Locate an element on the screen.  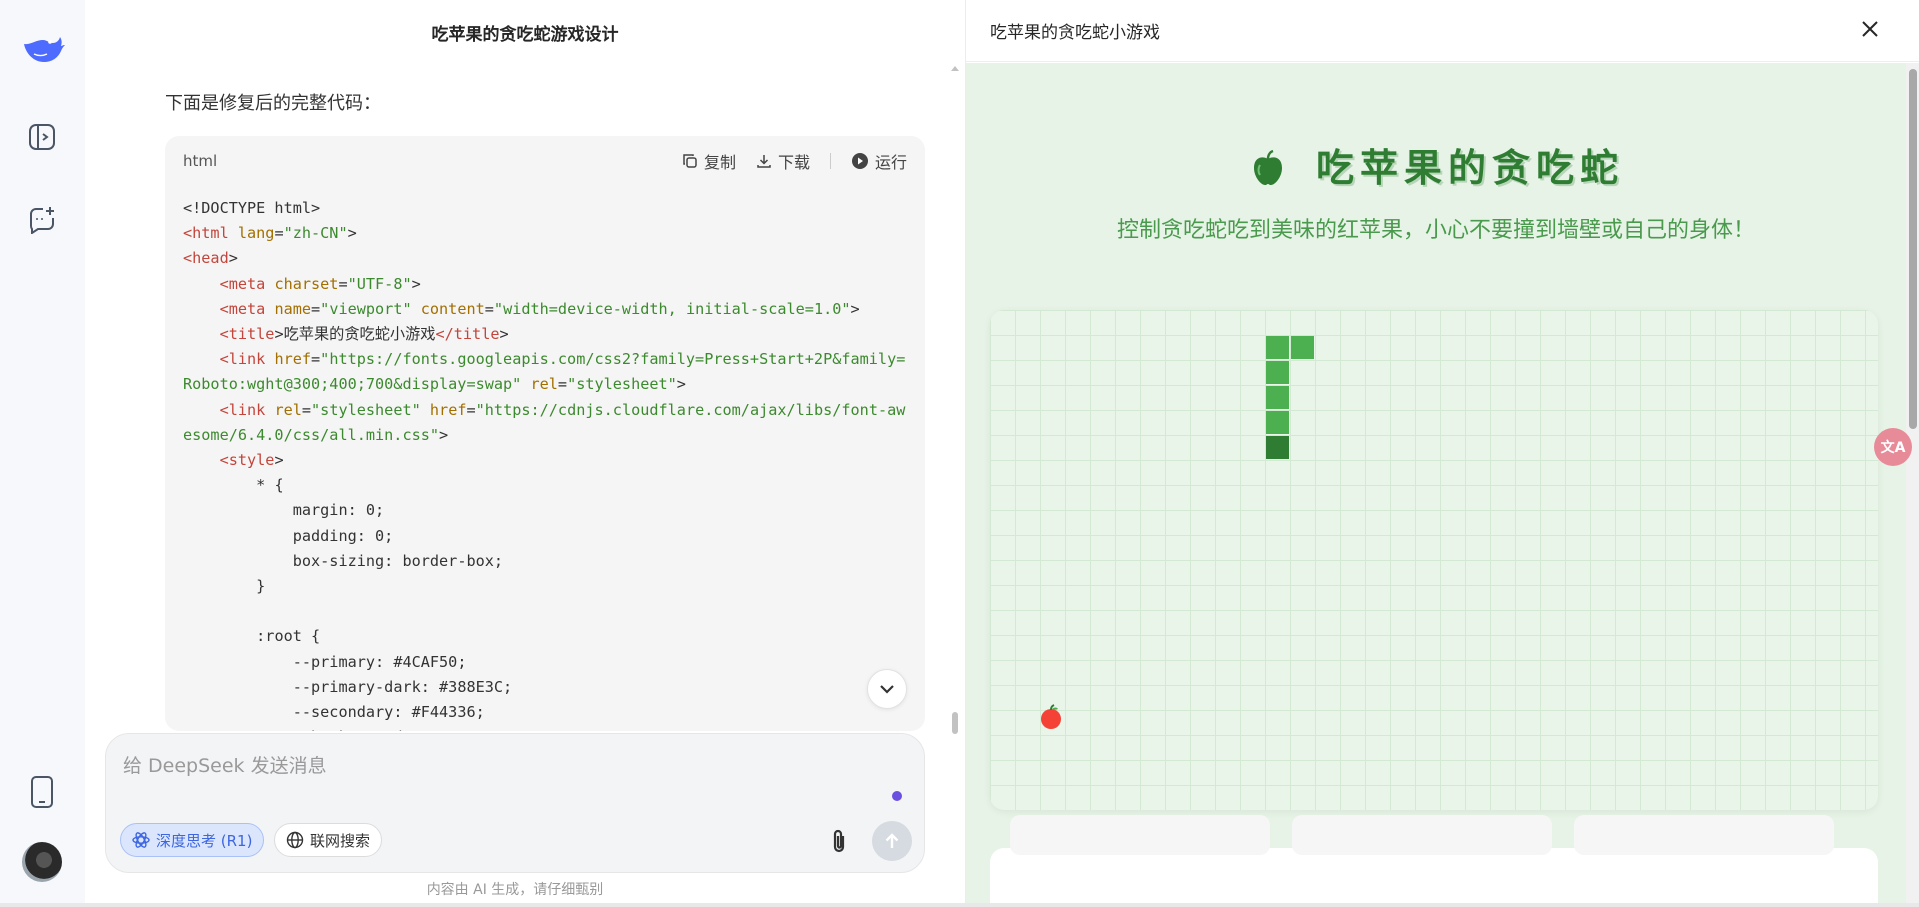
mobile-app-icon is located at coordinates (42, 792).